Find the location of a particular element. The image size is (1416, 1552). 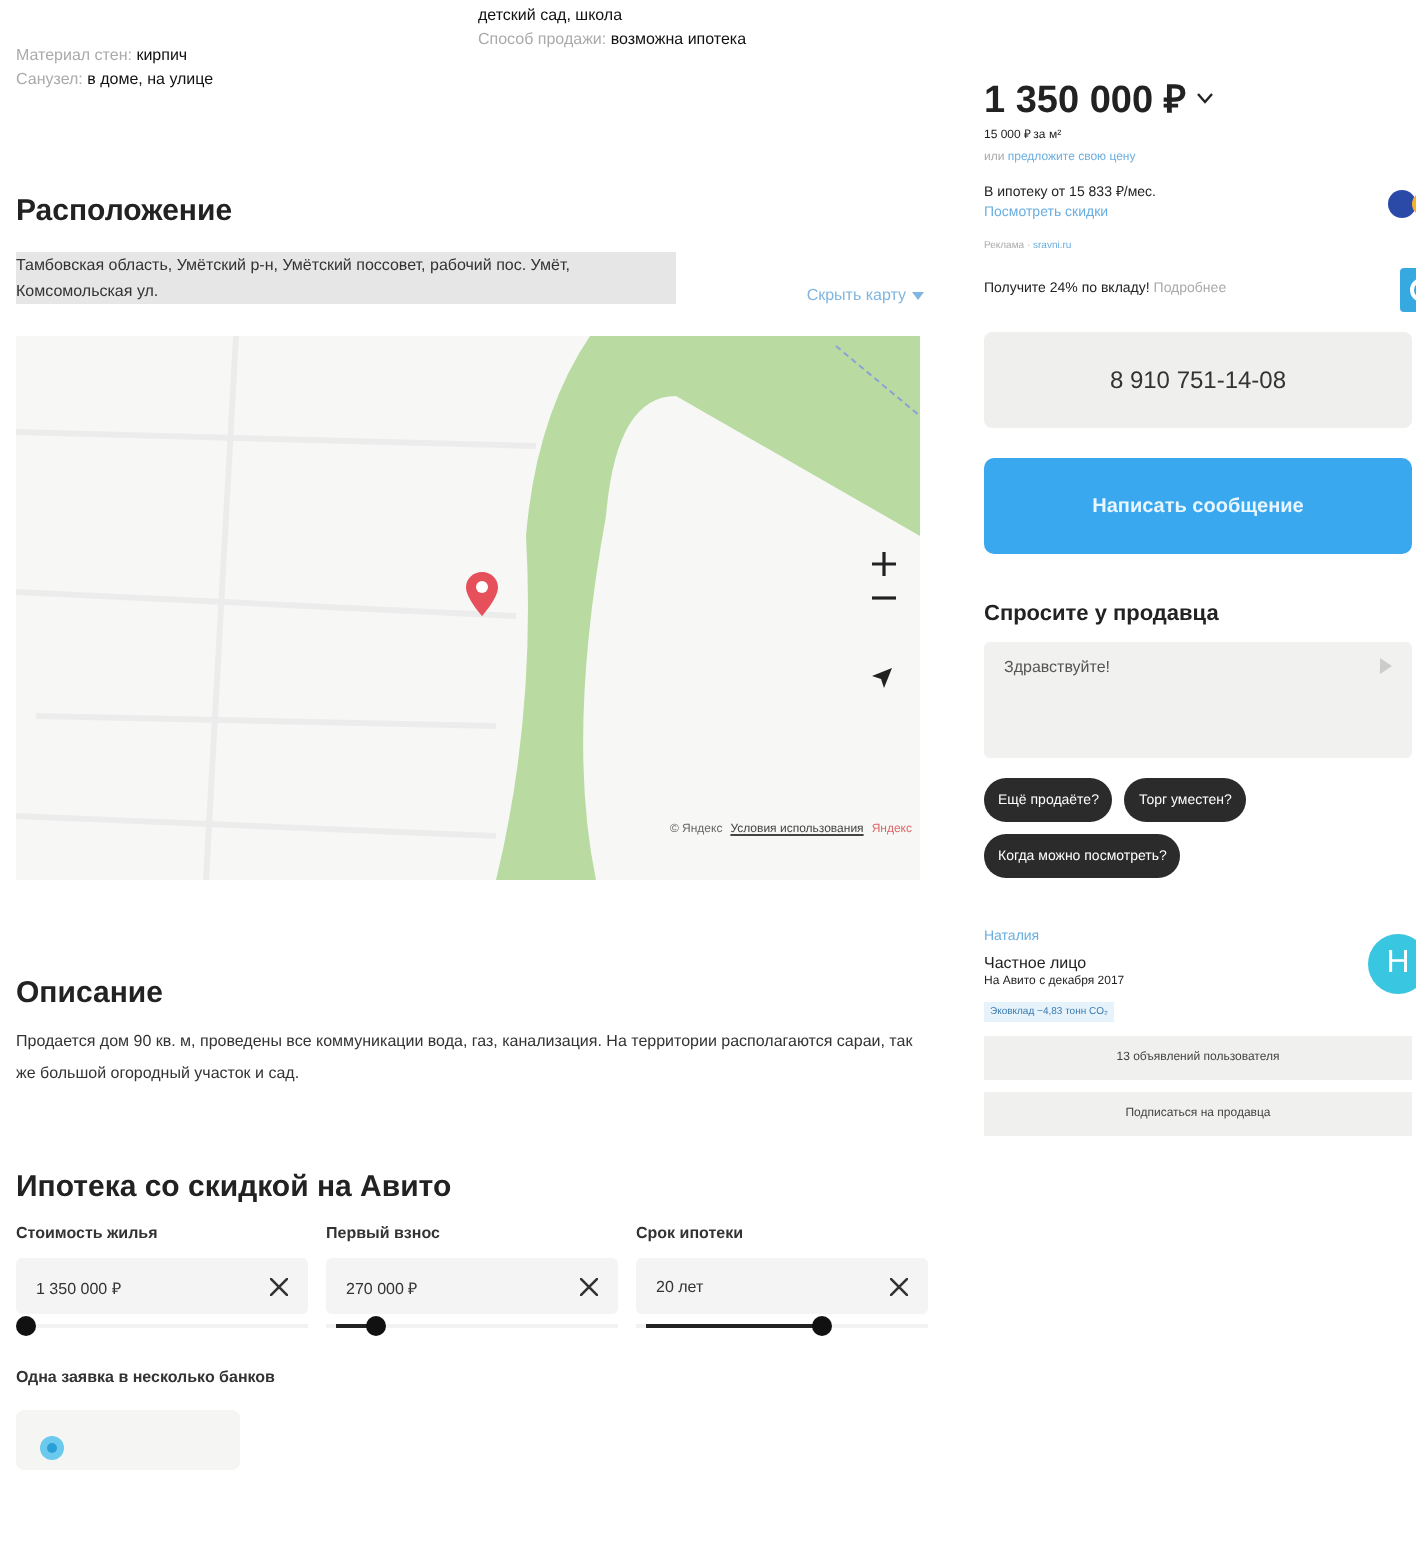

price-text: 1 350 000 ₽ is located at coordinates (1085, 101).